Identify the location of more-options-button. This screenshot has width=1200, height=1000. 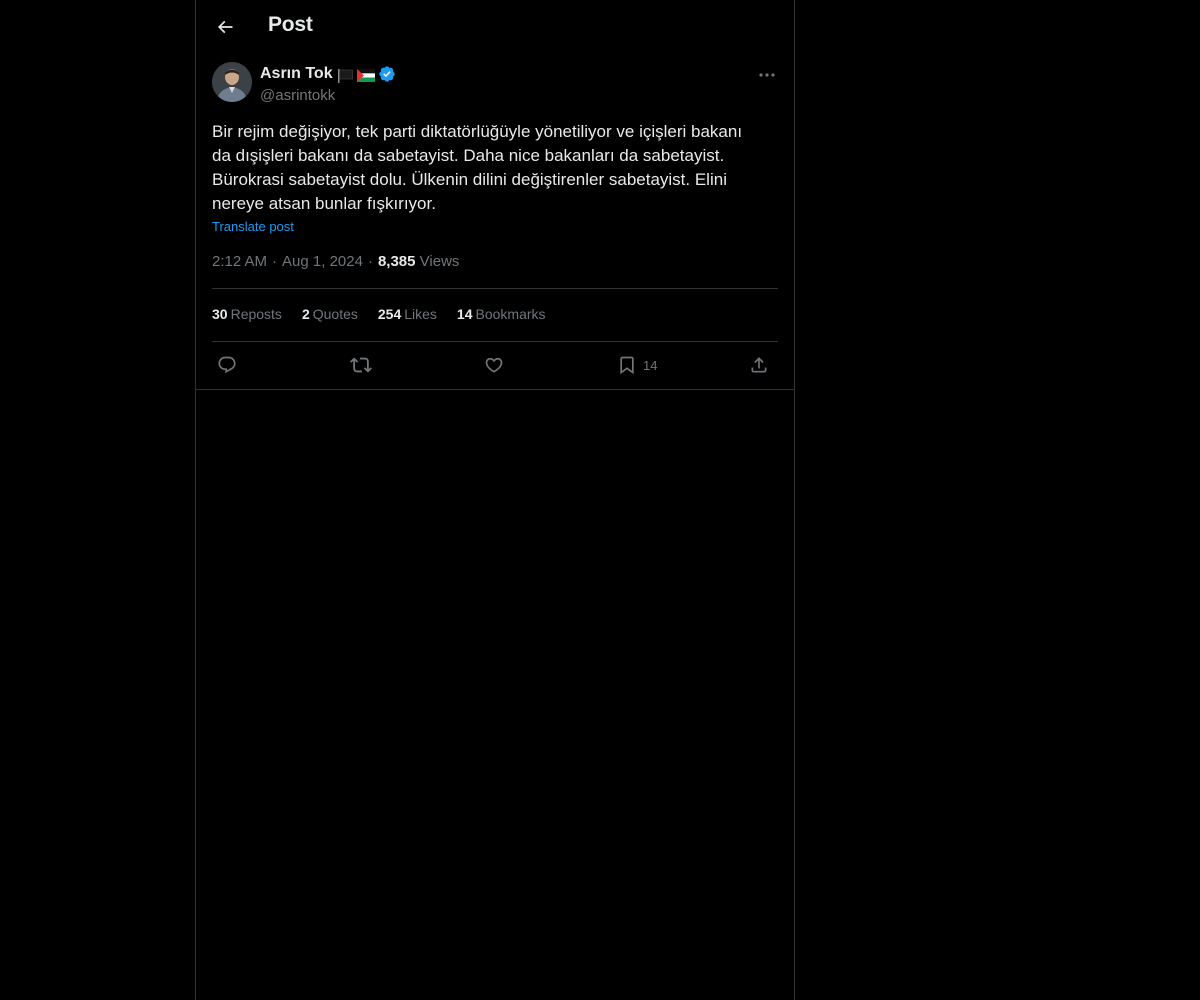
(767, 75).